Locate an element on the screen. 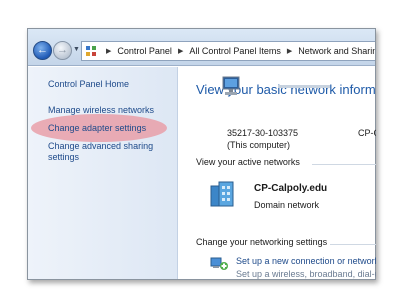  active-network-name: CP-Calpoly.edu is located at coordinates (291, 188).